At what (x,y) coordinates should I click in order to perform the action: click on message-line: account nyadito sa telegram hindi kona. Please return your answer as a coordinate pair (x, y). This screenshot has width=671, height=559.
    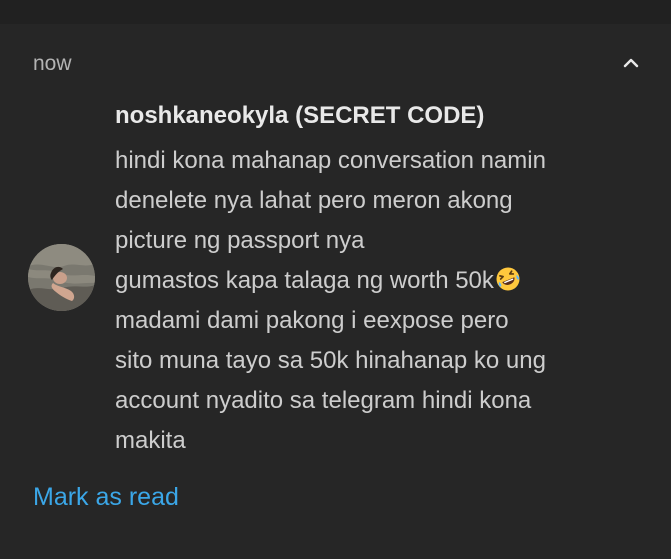
    Looking at the image, I should click on (323, 400).